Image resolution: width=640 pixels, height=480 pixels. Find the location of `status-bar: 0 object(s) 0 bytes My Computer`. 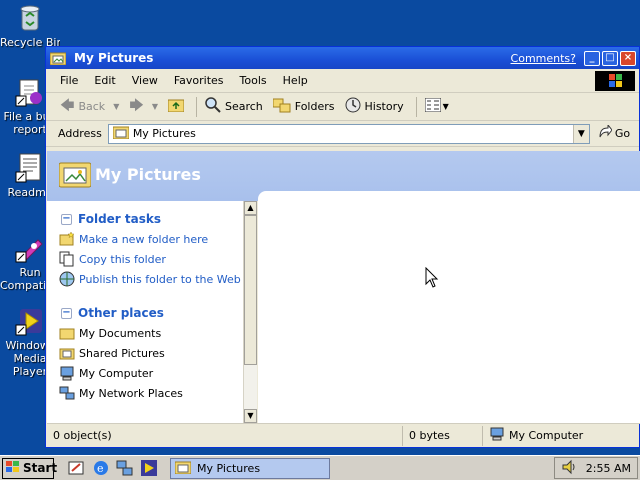

status-bar: 0 object(s) 0 bytes My Computer is located at coordinates (343, 435).